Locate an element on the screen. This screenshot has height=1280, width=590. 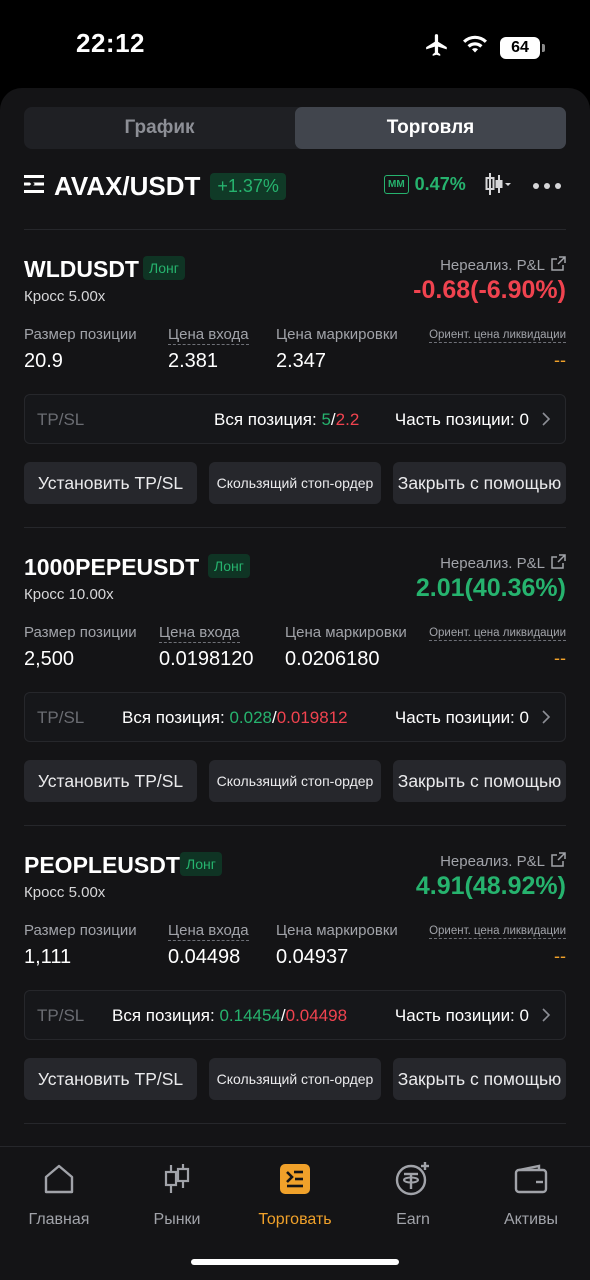
tab-markets: Рынки is located at coordinates (177, 1193).